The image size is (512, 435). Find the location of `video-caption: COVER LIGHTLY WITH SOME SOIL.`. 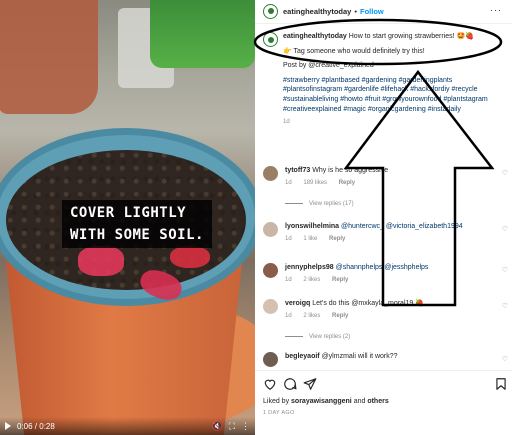

video-caption: COVER LIGHTLY WITH SOME SOIL. is located at coordinates (137, 224).